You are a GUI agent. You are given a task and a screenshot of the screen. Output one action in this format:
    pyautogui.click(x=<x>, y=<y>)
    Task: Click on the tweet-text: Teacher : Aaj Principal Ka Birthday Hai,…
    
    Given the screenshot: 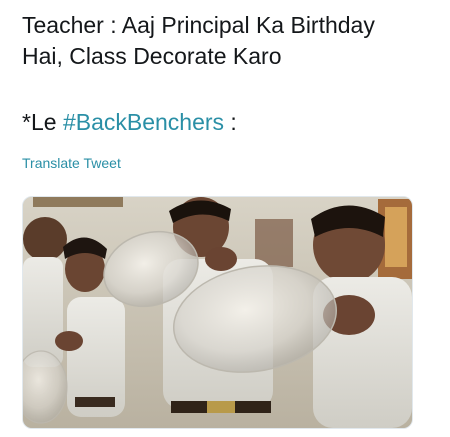 What is the action you would take?
    pyautogui.click(x=227, y=41)
    